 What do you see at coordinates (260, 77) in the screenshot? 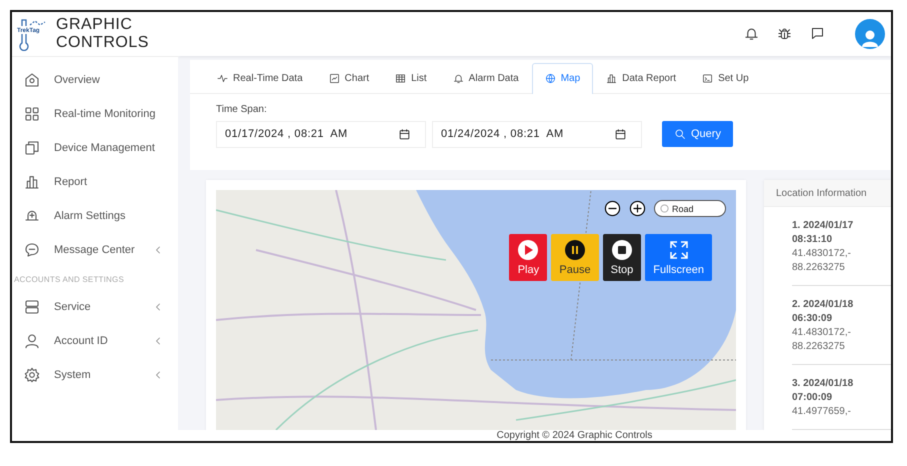
I see `tab: Real-Time Data` at bounding box center [260, 77].